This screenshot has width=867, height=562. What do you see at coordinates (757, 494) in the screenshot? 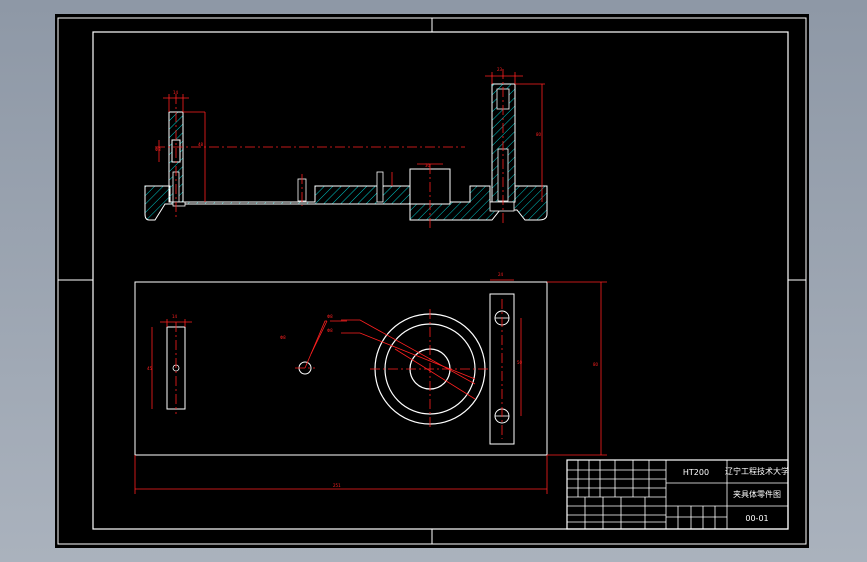
I see `drawing-name: 夹具体零件图` at bounding box center [757, 494].